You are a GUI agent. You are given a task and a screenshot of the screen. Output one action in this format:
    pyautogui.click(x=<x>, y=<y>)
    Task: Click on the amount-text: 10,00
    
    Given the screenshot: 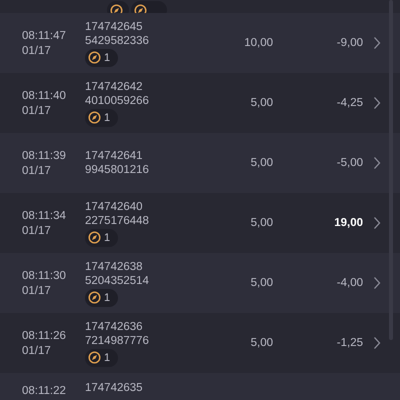 What is the action you would take?
    pyautogui.click(x=258, y=43)
    